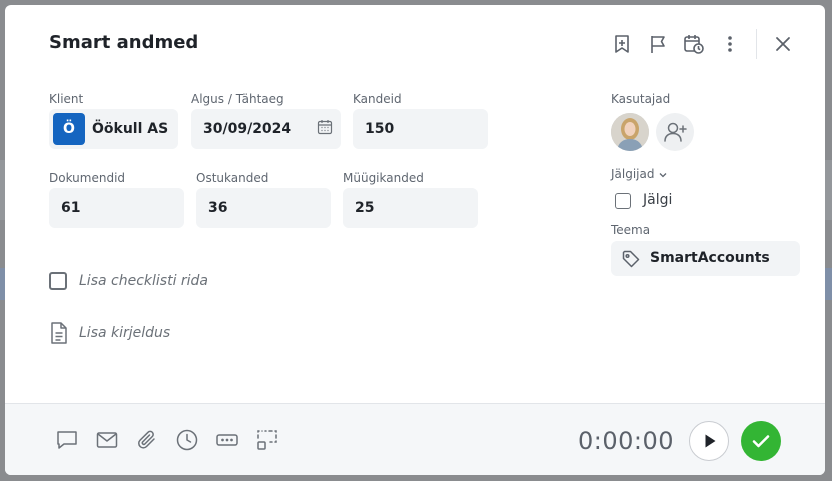 Image resolution: width=832 pixels, height=481 pixels. Describe the element at coordinates (267, 440) in the screenshot. I see `select-area-icon` at that location.